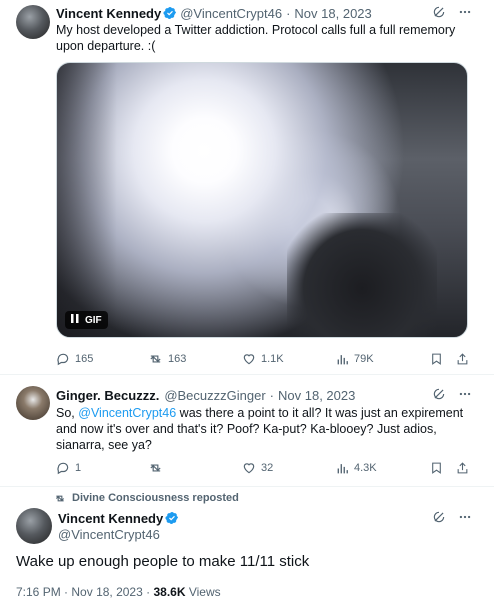  What do you see at coordinates (247, 486) in the screenshot?
I see `divider` at bounding box center [247, 486].